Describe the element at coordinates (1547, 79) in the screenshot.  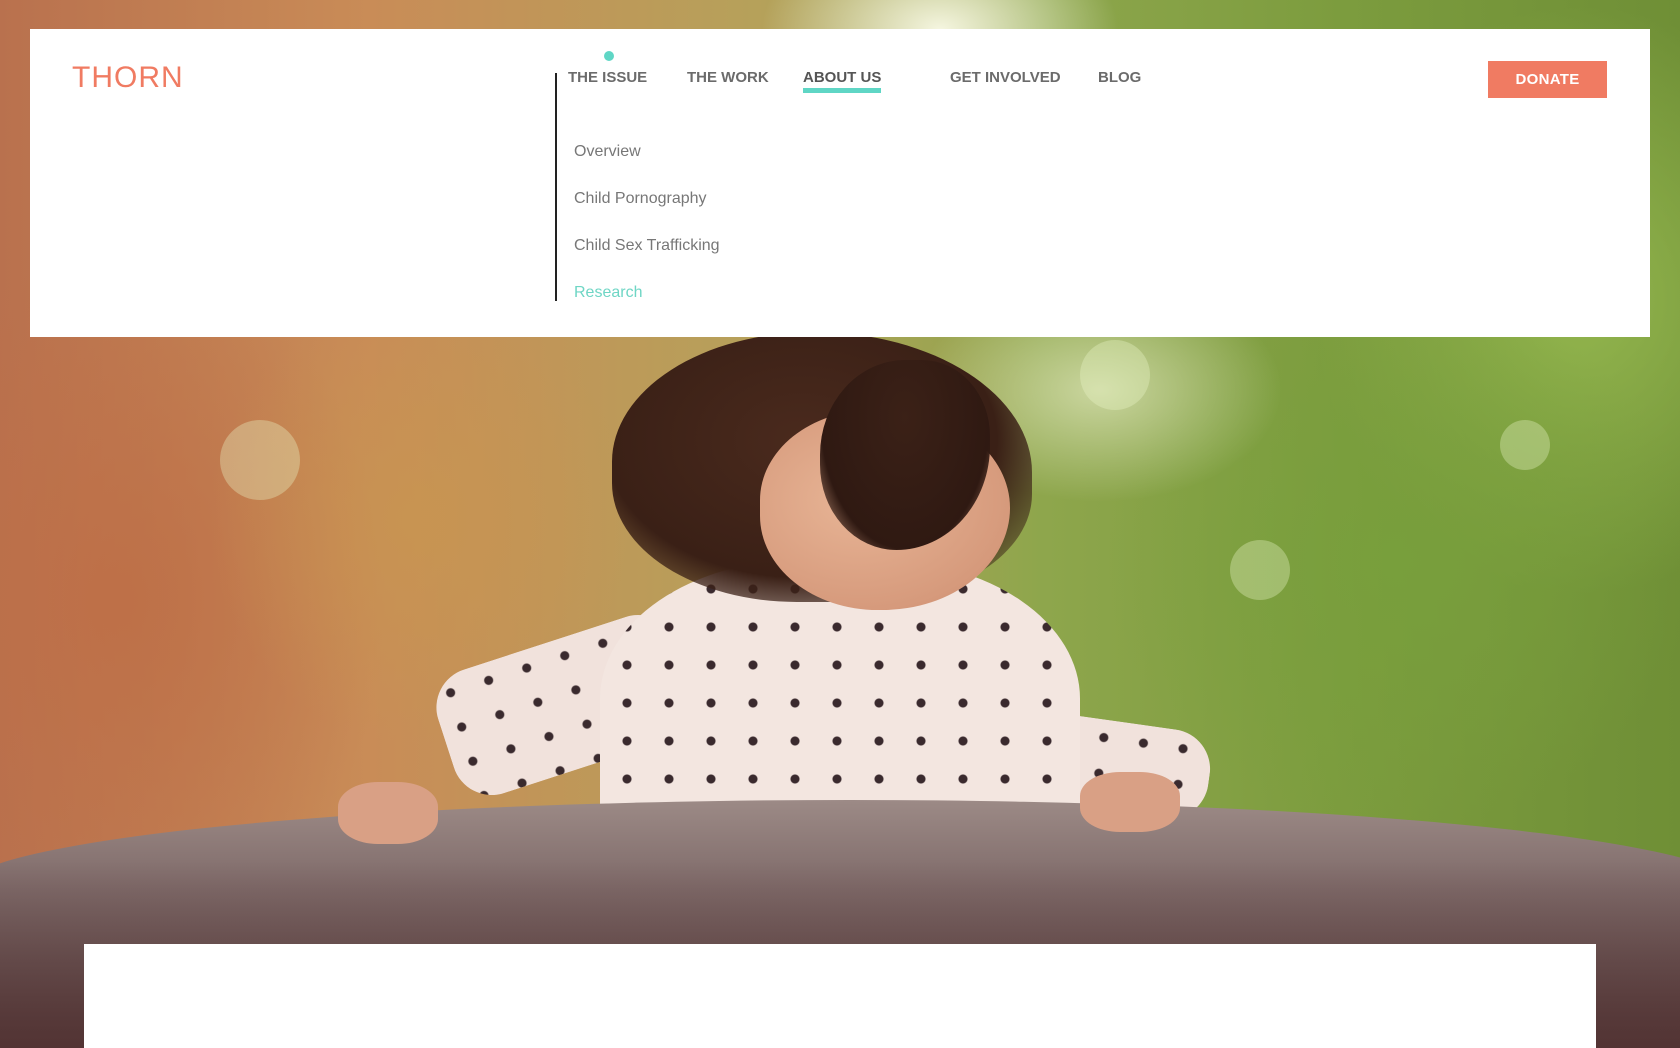
I see `donate-button: DONATE` at that location.